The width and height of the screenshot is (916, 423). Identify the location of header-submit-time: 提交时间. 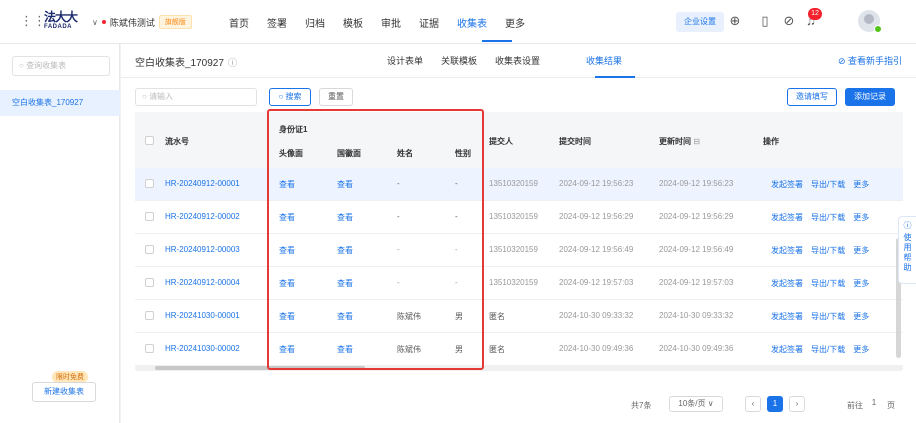
(575, 141).